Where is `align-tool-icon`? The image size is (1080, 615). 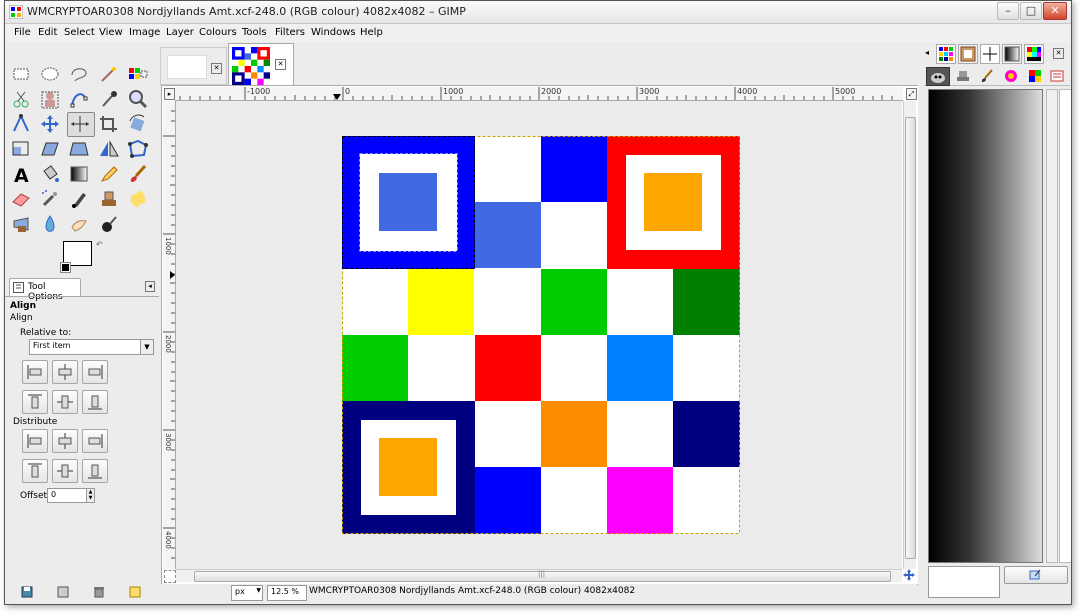 align-tool-icon is located at coordinates (81, 124).